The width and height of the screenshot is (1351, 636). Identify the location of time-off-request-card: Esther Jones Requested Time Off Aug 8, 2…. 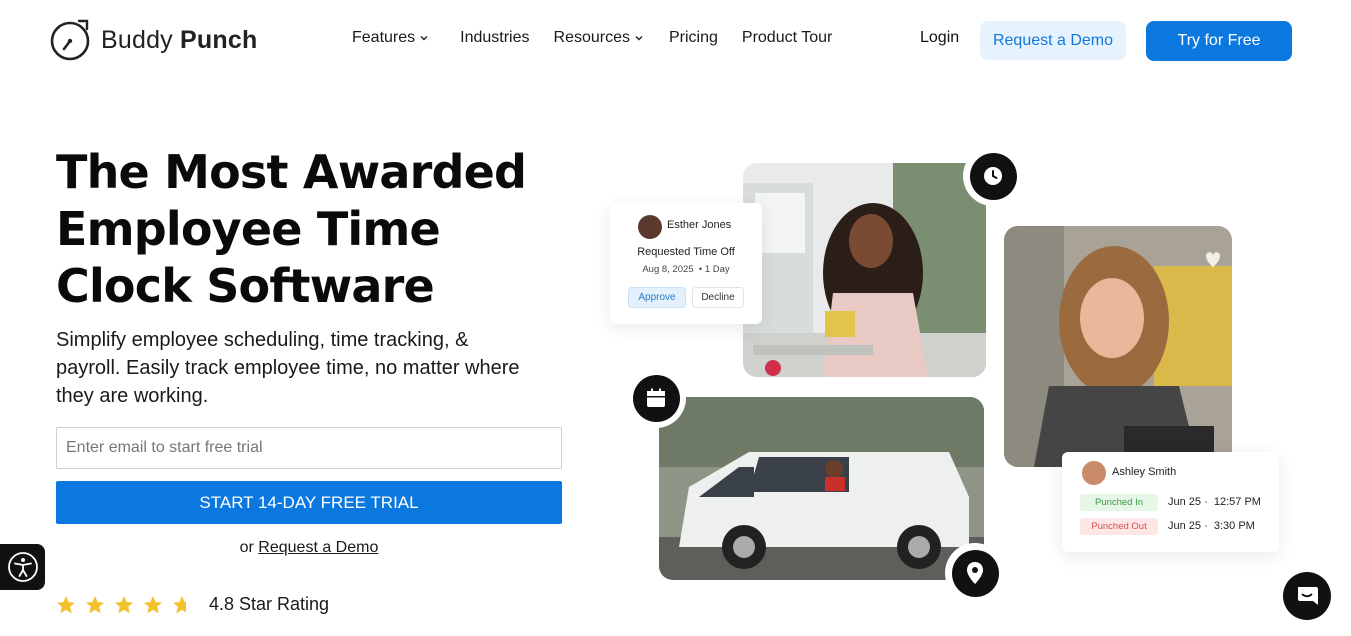
(686, 263).